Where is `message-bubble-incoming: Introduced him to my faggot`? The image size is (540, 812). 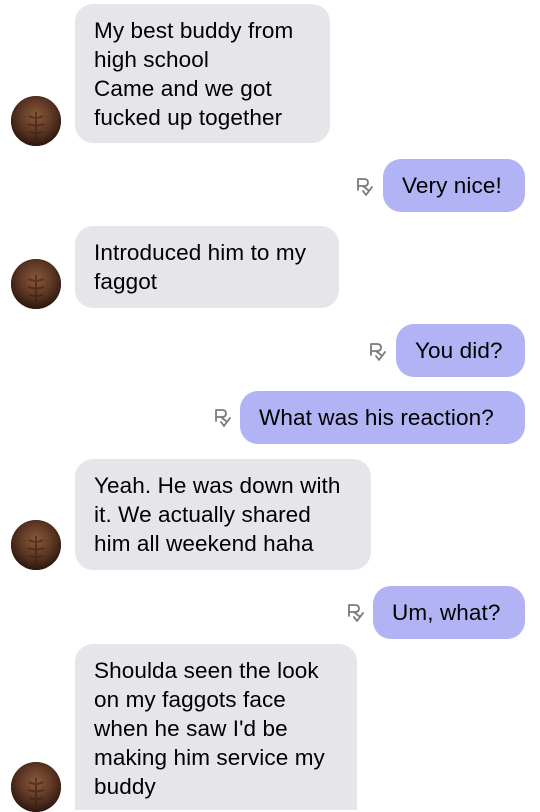
message-bubble-incoming: Introduced him to my faggot is located at coordinates (207, 267).